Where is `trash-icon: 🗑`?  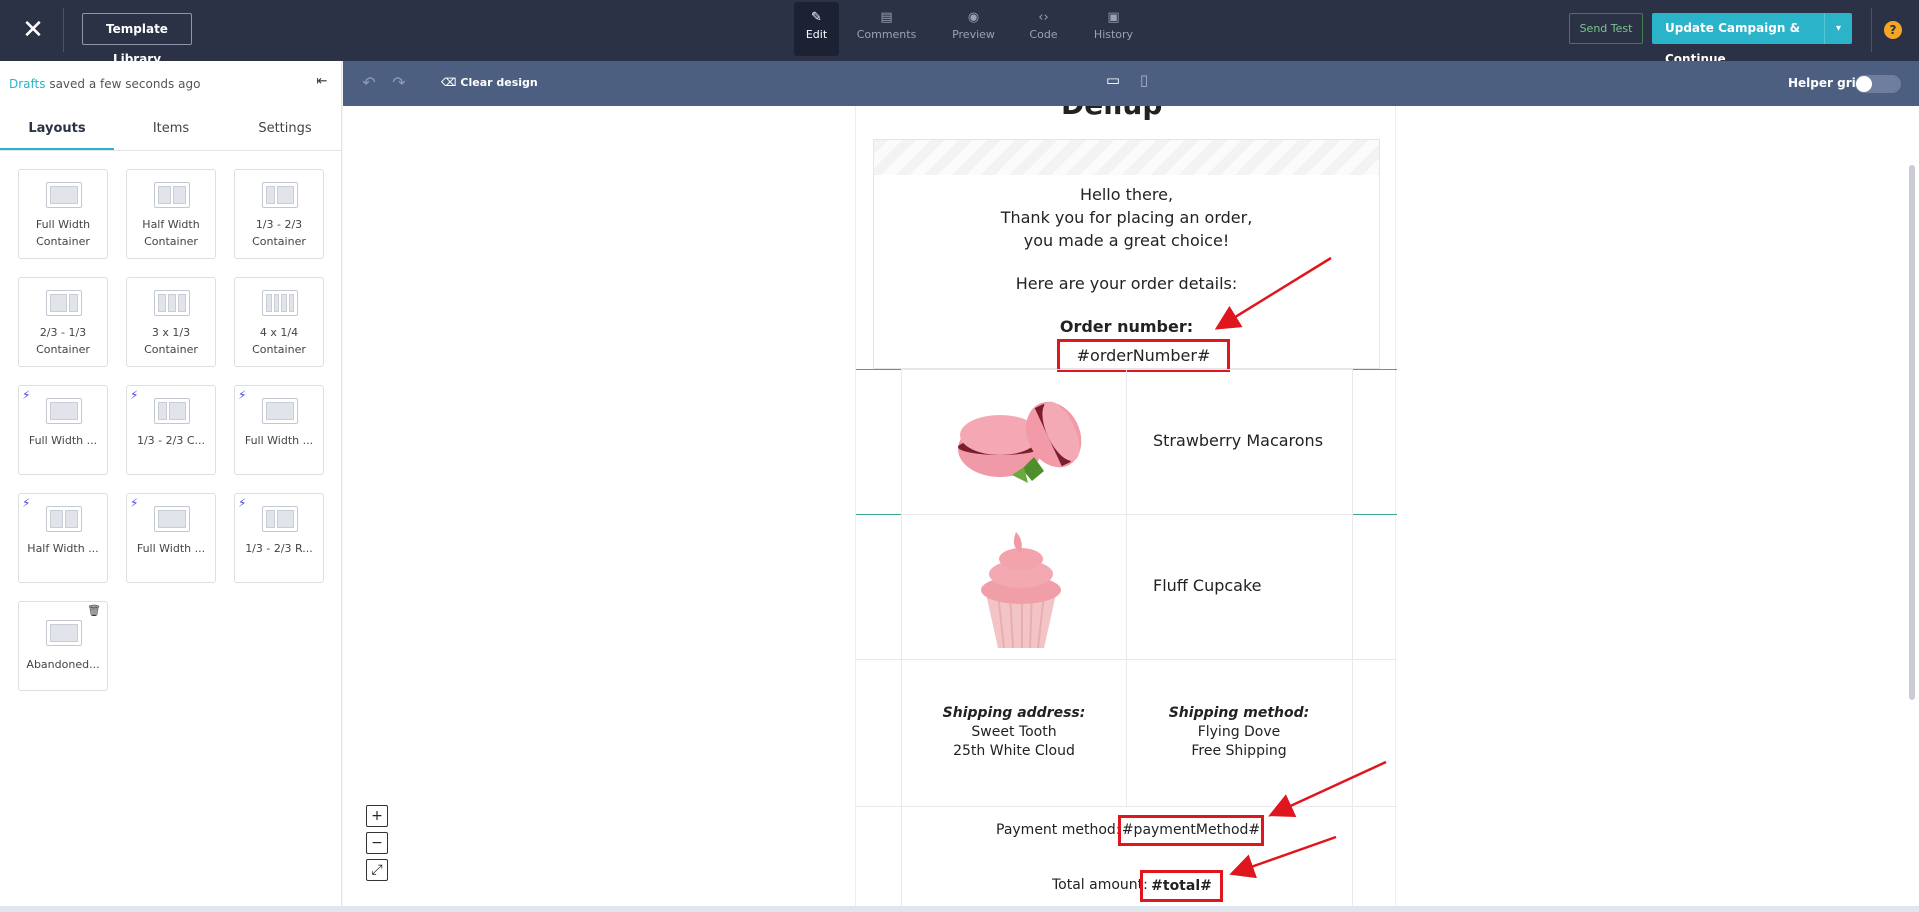 trash-icon: 🗑 is located at coordinates (94, 610).